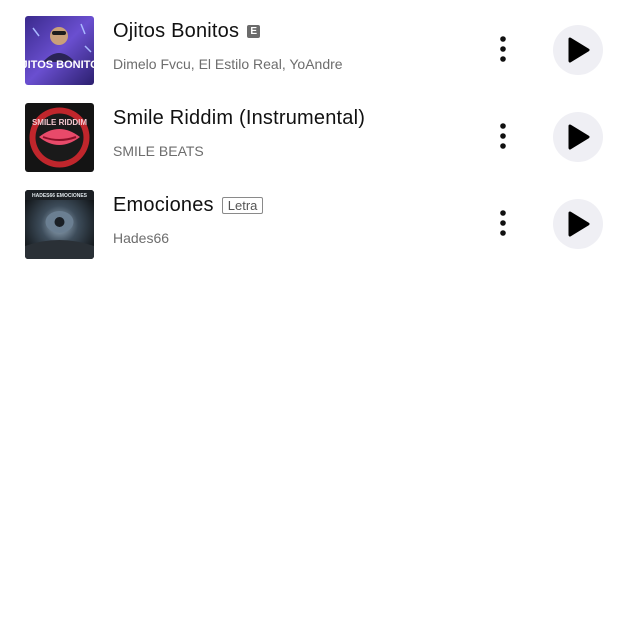 This screenshot has width=640, height=640. Describe the element at coordinates (228, 64) in the screenshot. I see `song-artists: Dimelo Fvcu, El Estilo Real, YoAndre` at that location.